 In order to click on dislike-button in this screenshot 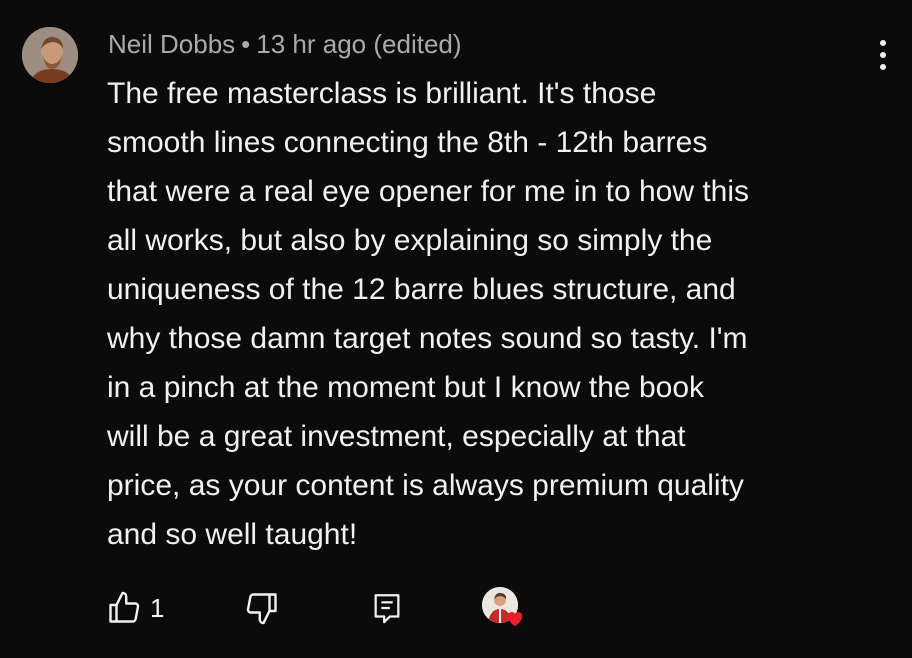, I will do `click(262, 608)`.